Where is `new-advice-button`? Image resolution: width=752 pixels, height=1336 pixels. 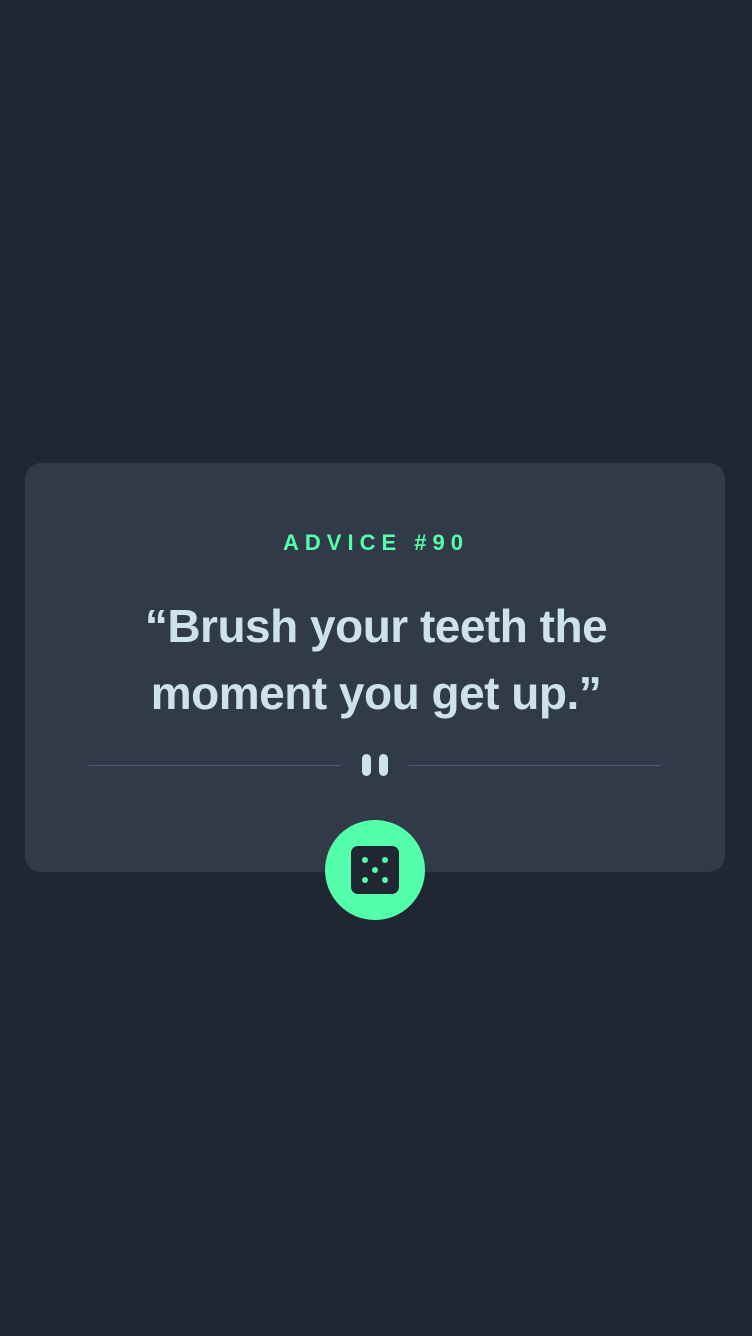
new-advice-button is located at coordinates (375, 870).